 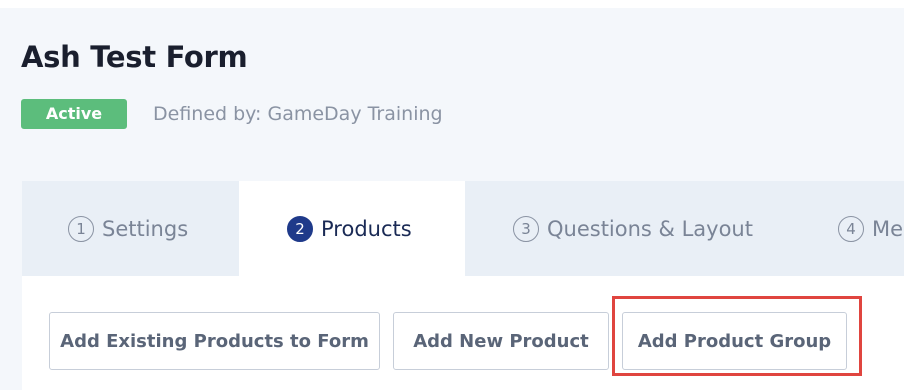 I want to click on highlight-box, so click(x=737, y=336).